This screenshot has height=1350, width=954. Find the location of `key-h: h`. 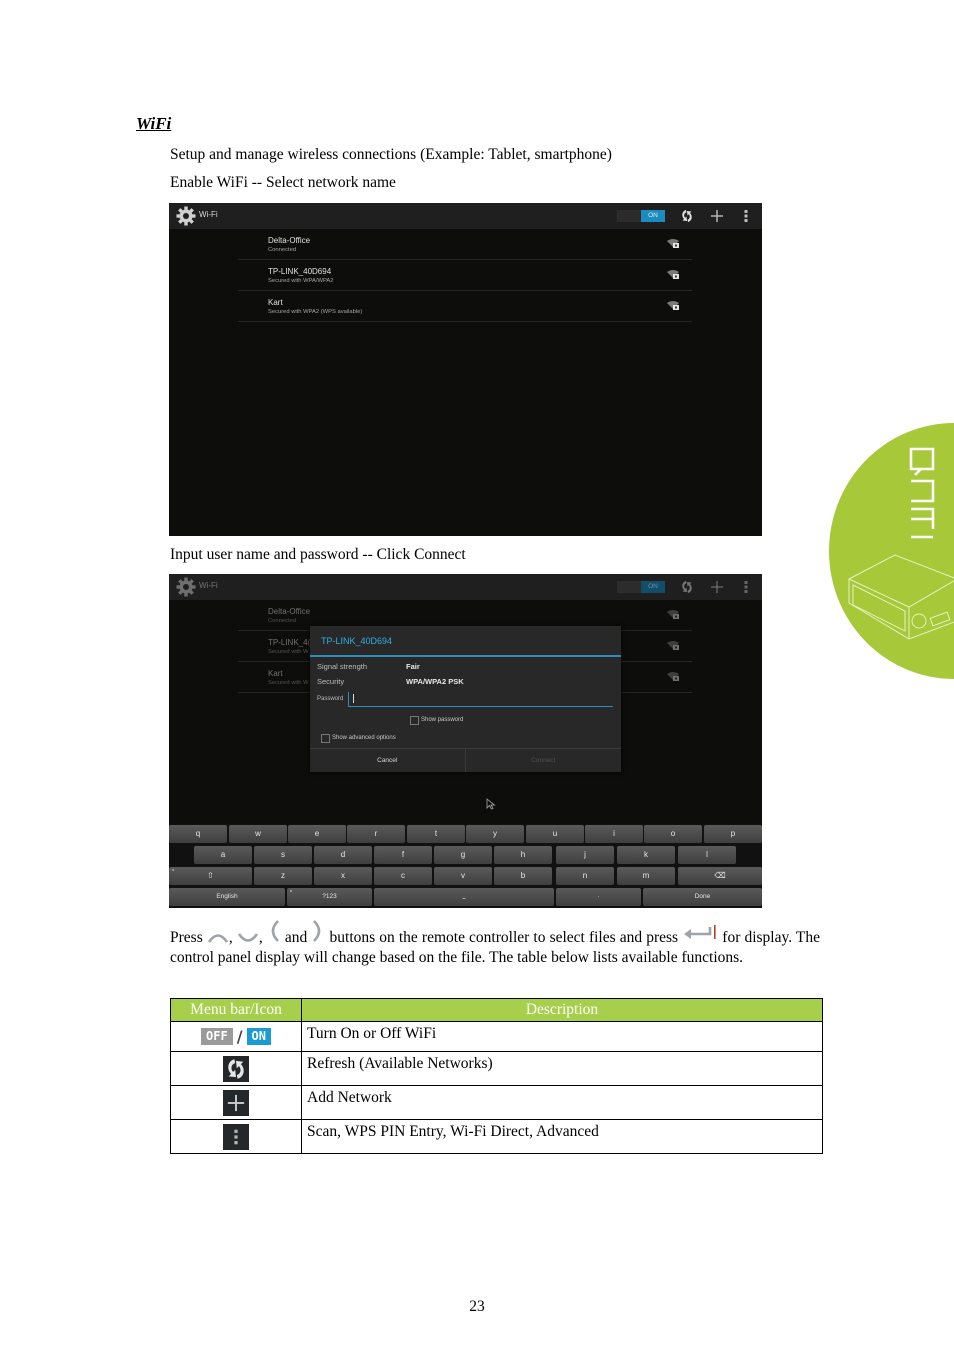

key-h: h is located at coordinates (523, 855).